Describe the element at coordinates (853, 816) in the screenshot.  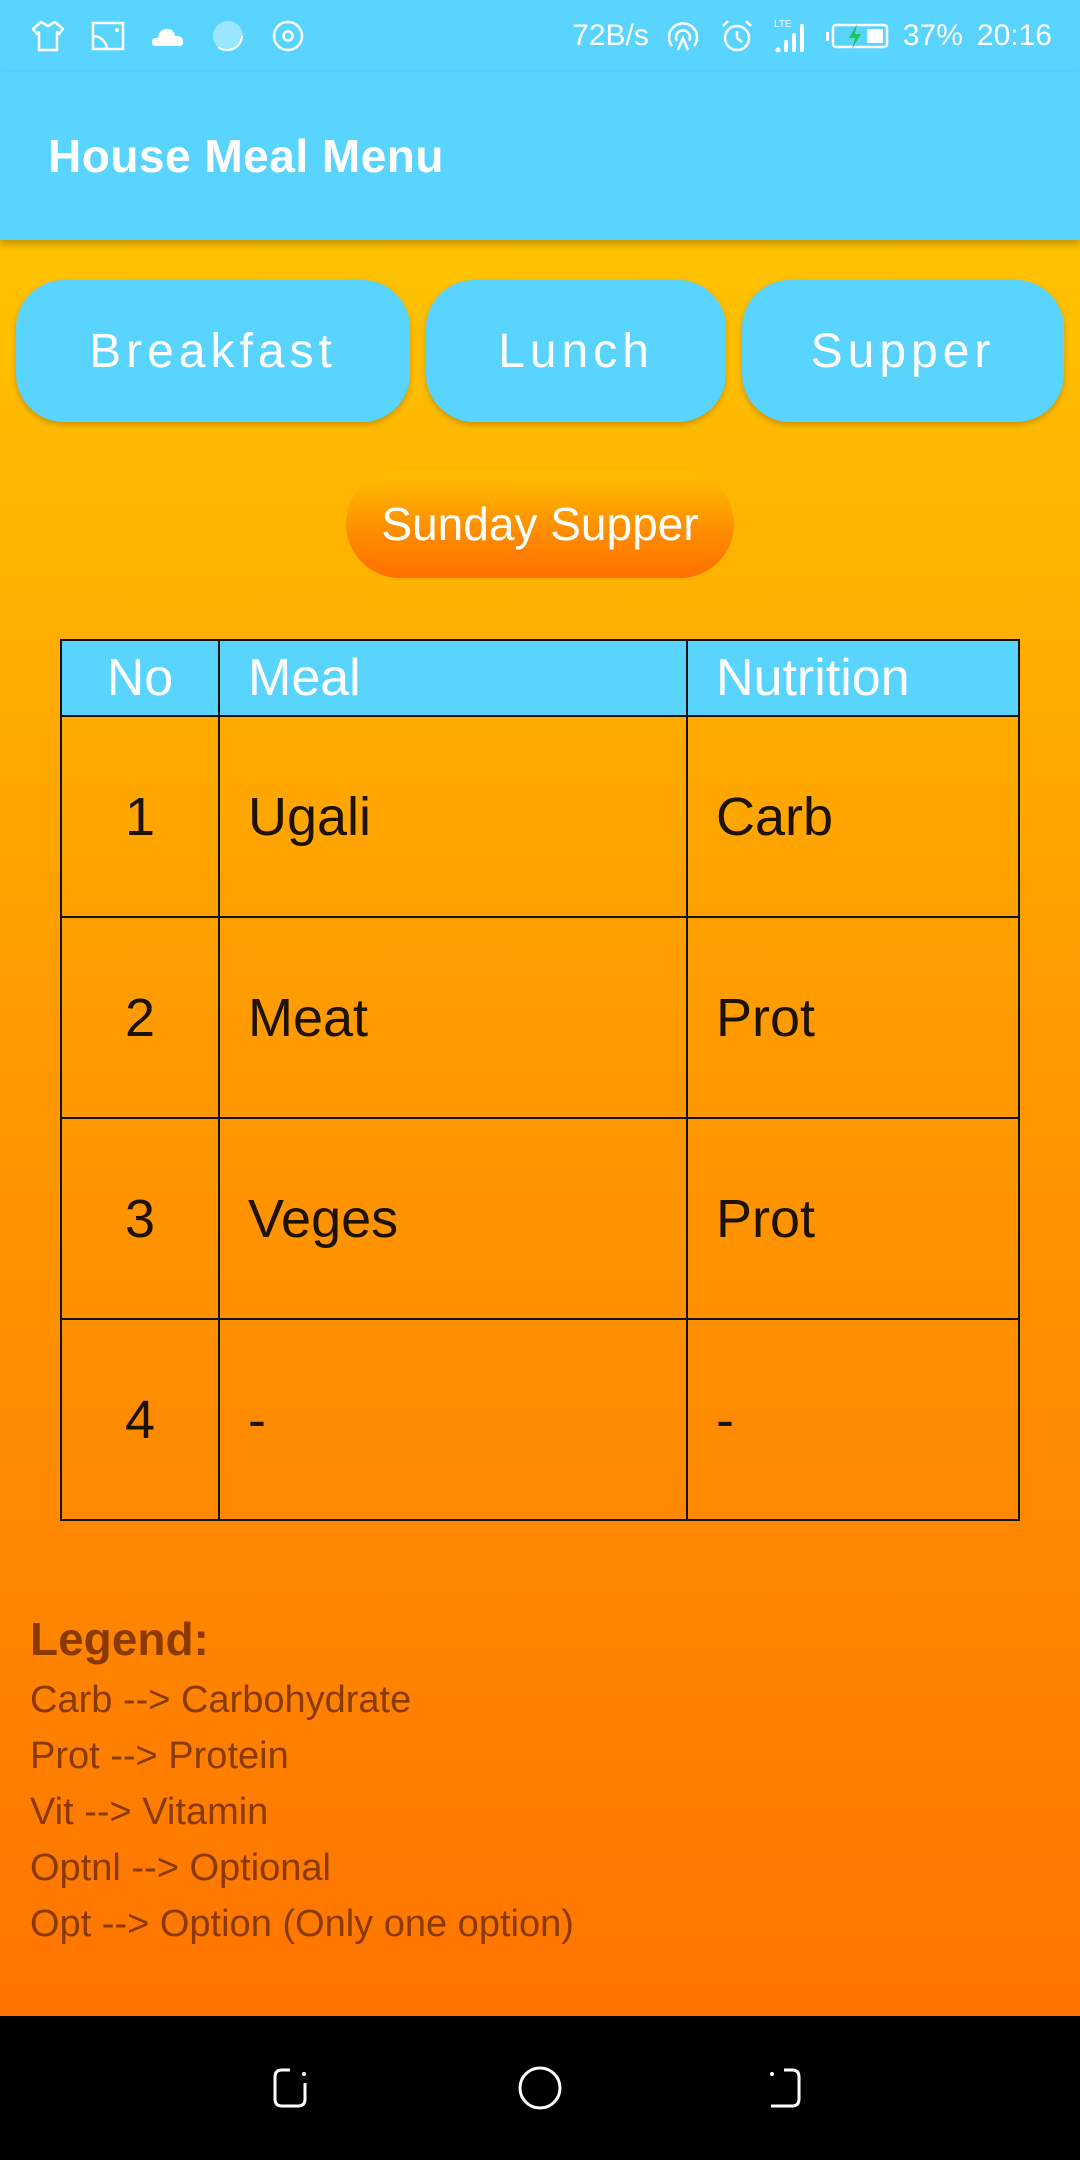
I see `cell-nutrition: Carb` at that location.